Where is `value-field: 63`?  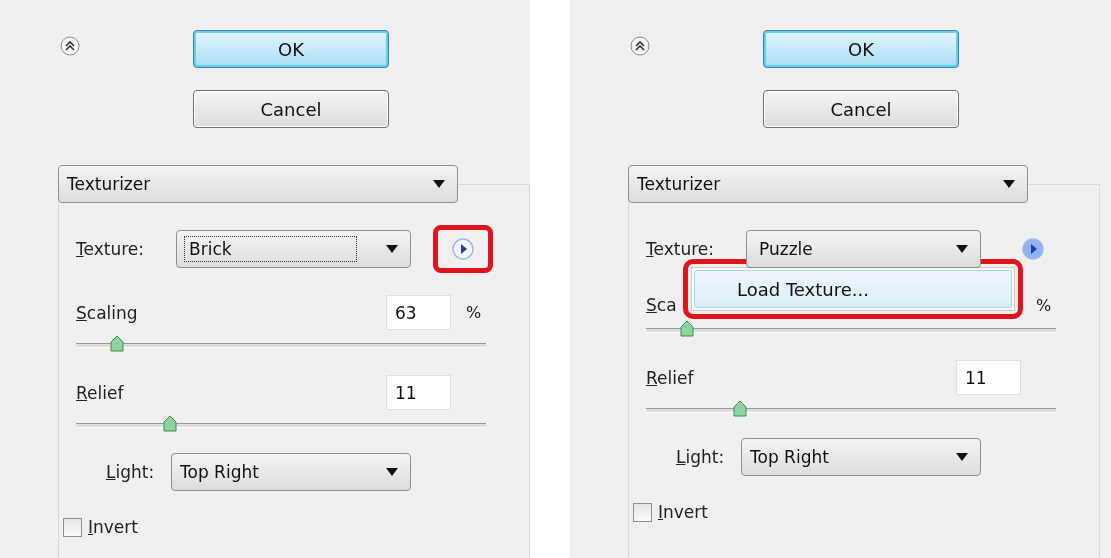 value-field: 63 is located at coordinates (418, 312).